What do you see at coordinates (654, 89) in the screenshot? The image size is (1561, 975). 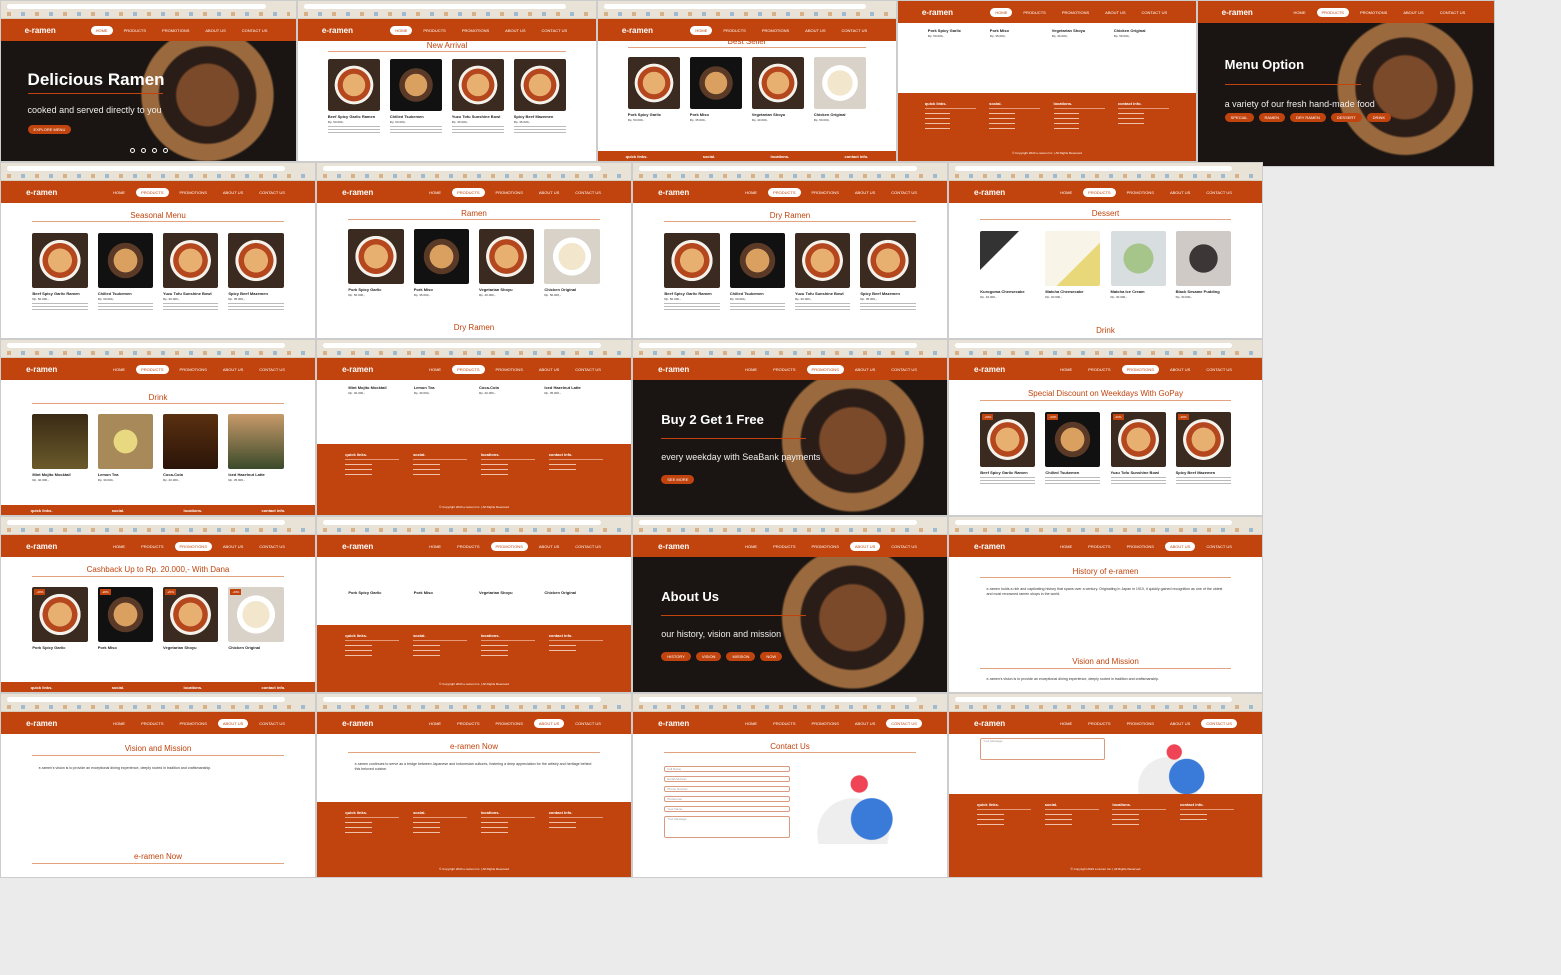 I see `menu-card: Pork Spicy Garlic Rp. 50.000,-` at bounding box center [654, 89].